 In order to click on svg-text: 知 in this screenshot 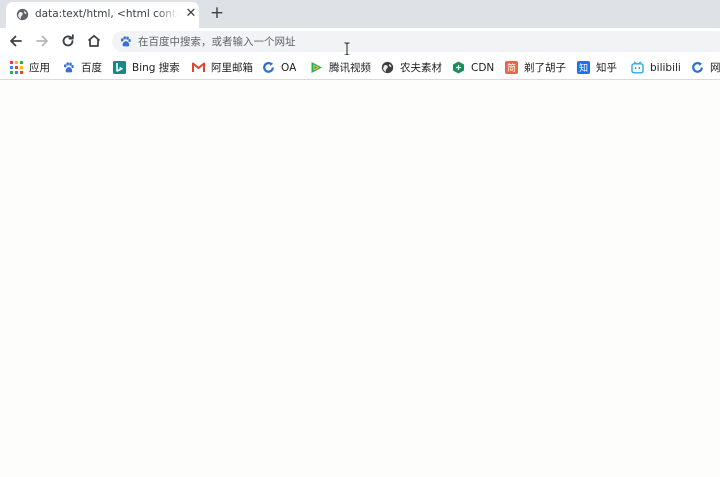, I will do `click(583, 68)`.